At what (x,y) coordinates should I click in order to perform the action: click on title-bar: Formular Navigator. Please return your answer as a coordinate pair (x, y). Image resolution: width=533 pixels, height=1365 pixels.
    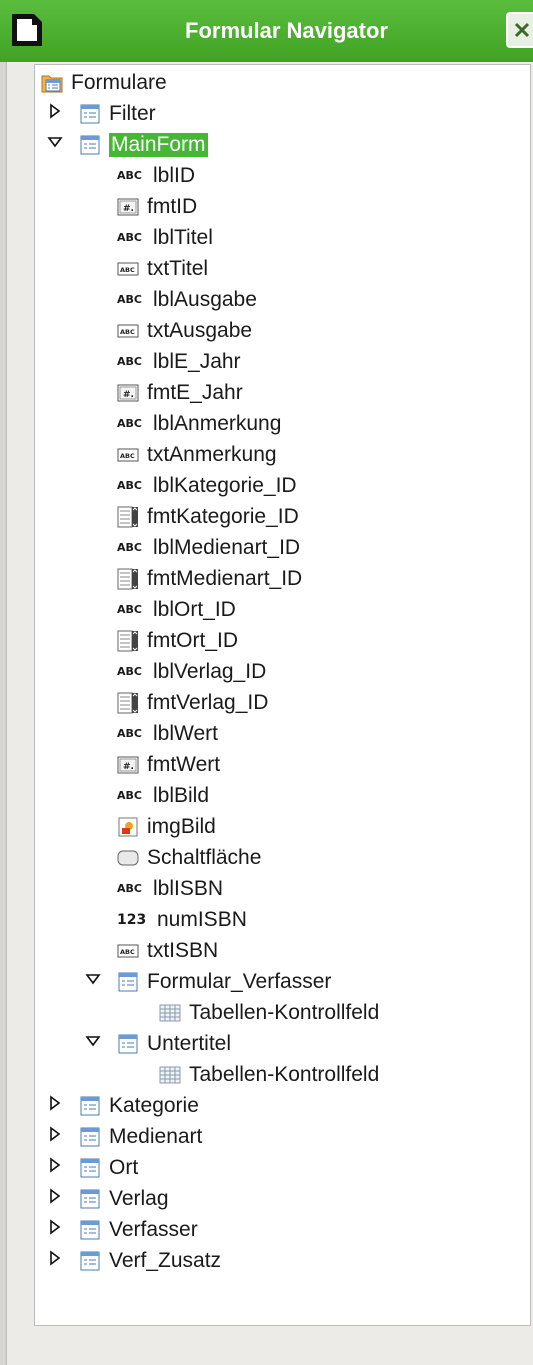
    Looking at the image, I should click on (266, 31).